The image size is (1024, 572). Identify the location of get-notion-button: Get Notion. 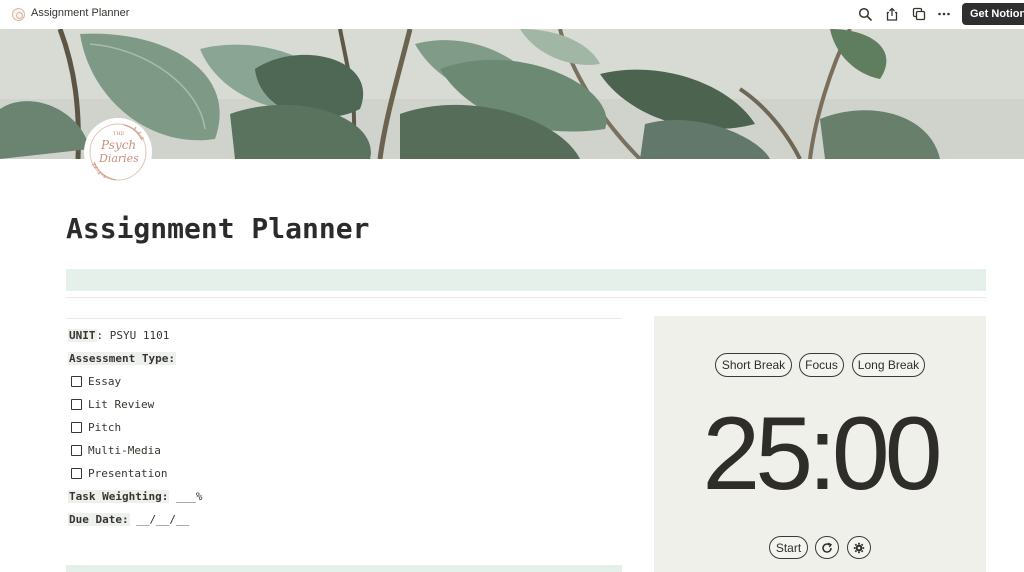
(993, 14).